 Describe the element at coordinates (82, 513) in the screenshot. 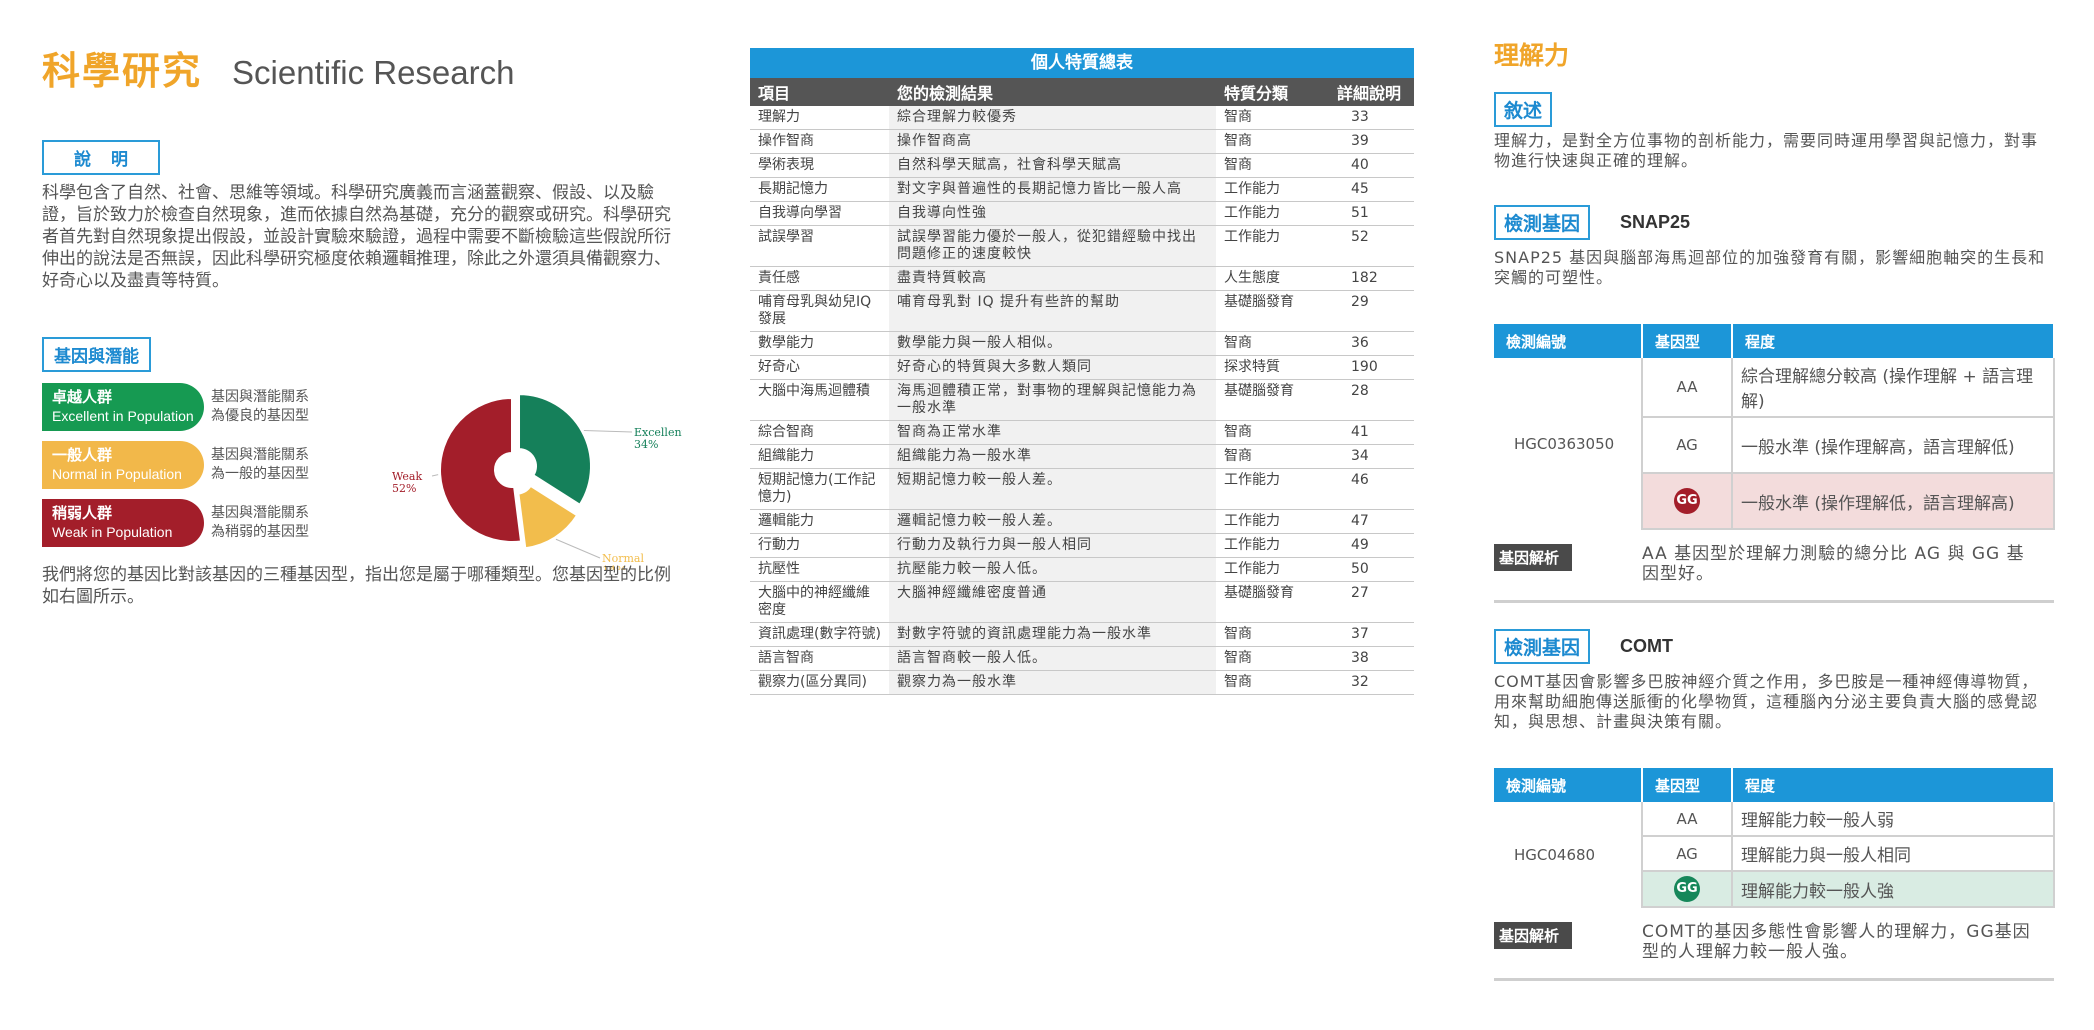

I see `population-weak-zh: 稍弱人群` at that location.